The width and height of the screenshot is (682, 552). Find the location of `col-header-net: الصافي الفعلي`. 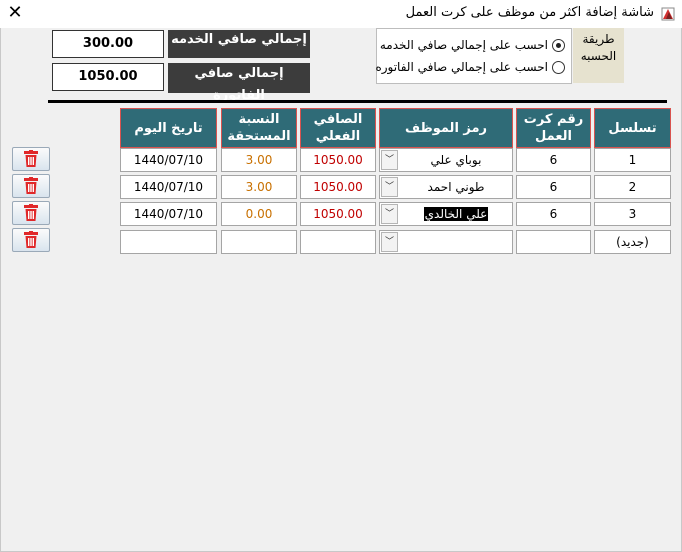

col-header-net: الصافي الفعلي is located at coordinates (338, 128).